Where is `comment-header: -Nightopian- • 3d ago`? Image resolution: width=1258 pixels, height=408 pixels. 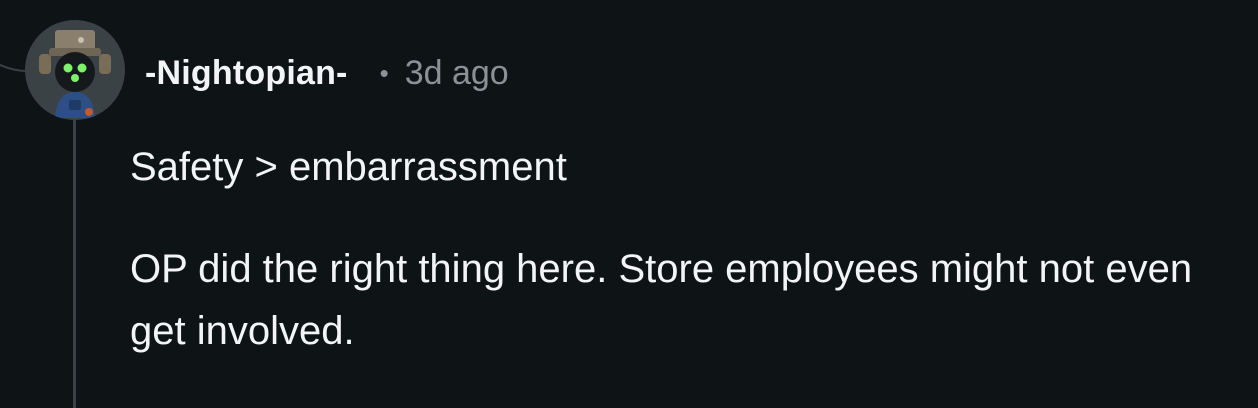
comment-header: -Nightopian- • 3d ago is located at coordinates (327, 73).